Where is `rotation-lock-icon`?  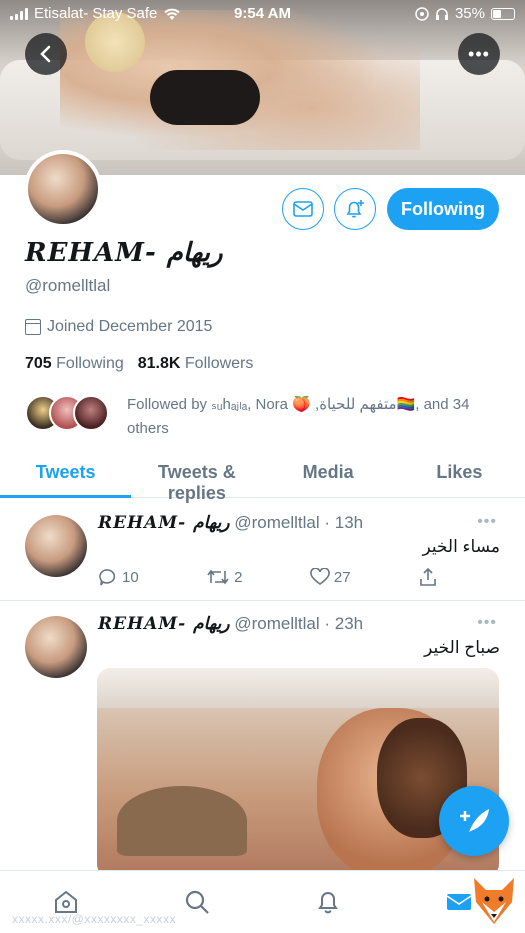 rotation-lock-icon is located at coordinates (422, 13).